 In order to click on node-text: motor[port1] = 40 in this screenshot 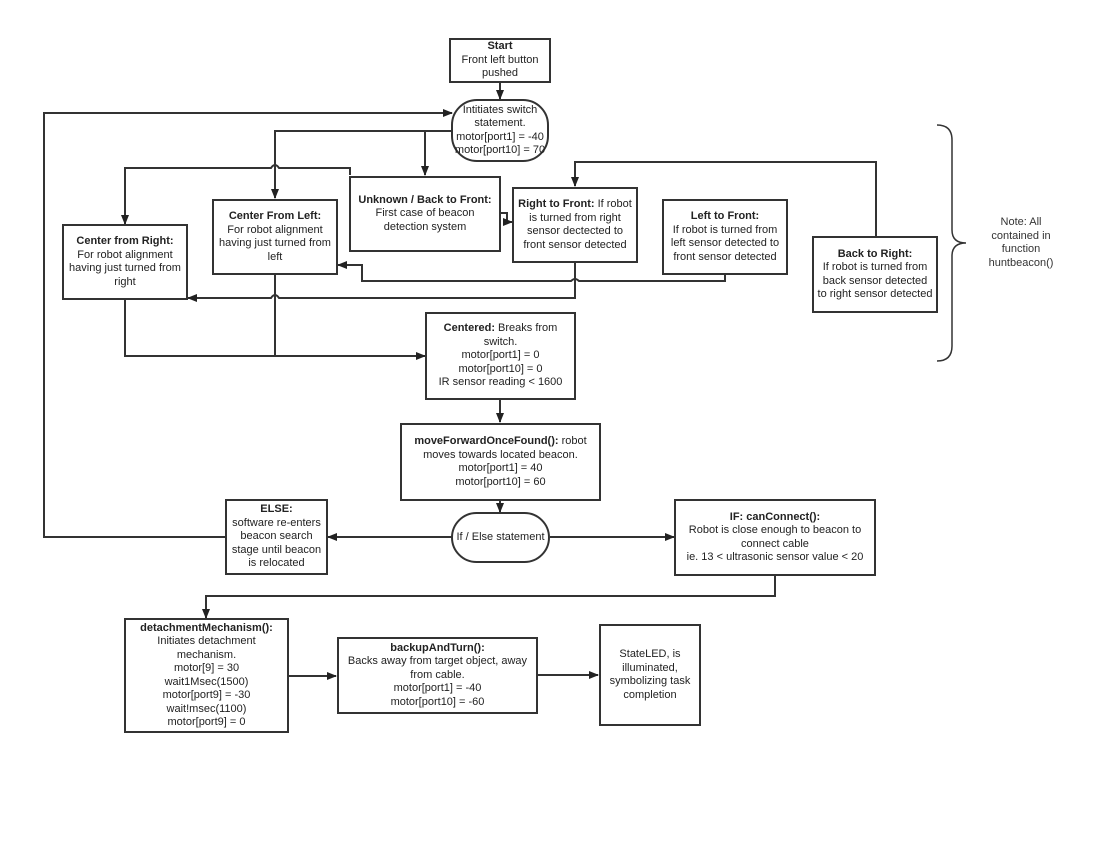, I will do `click(500, 468)`.